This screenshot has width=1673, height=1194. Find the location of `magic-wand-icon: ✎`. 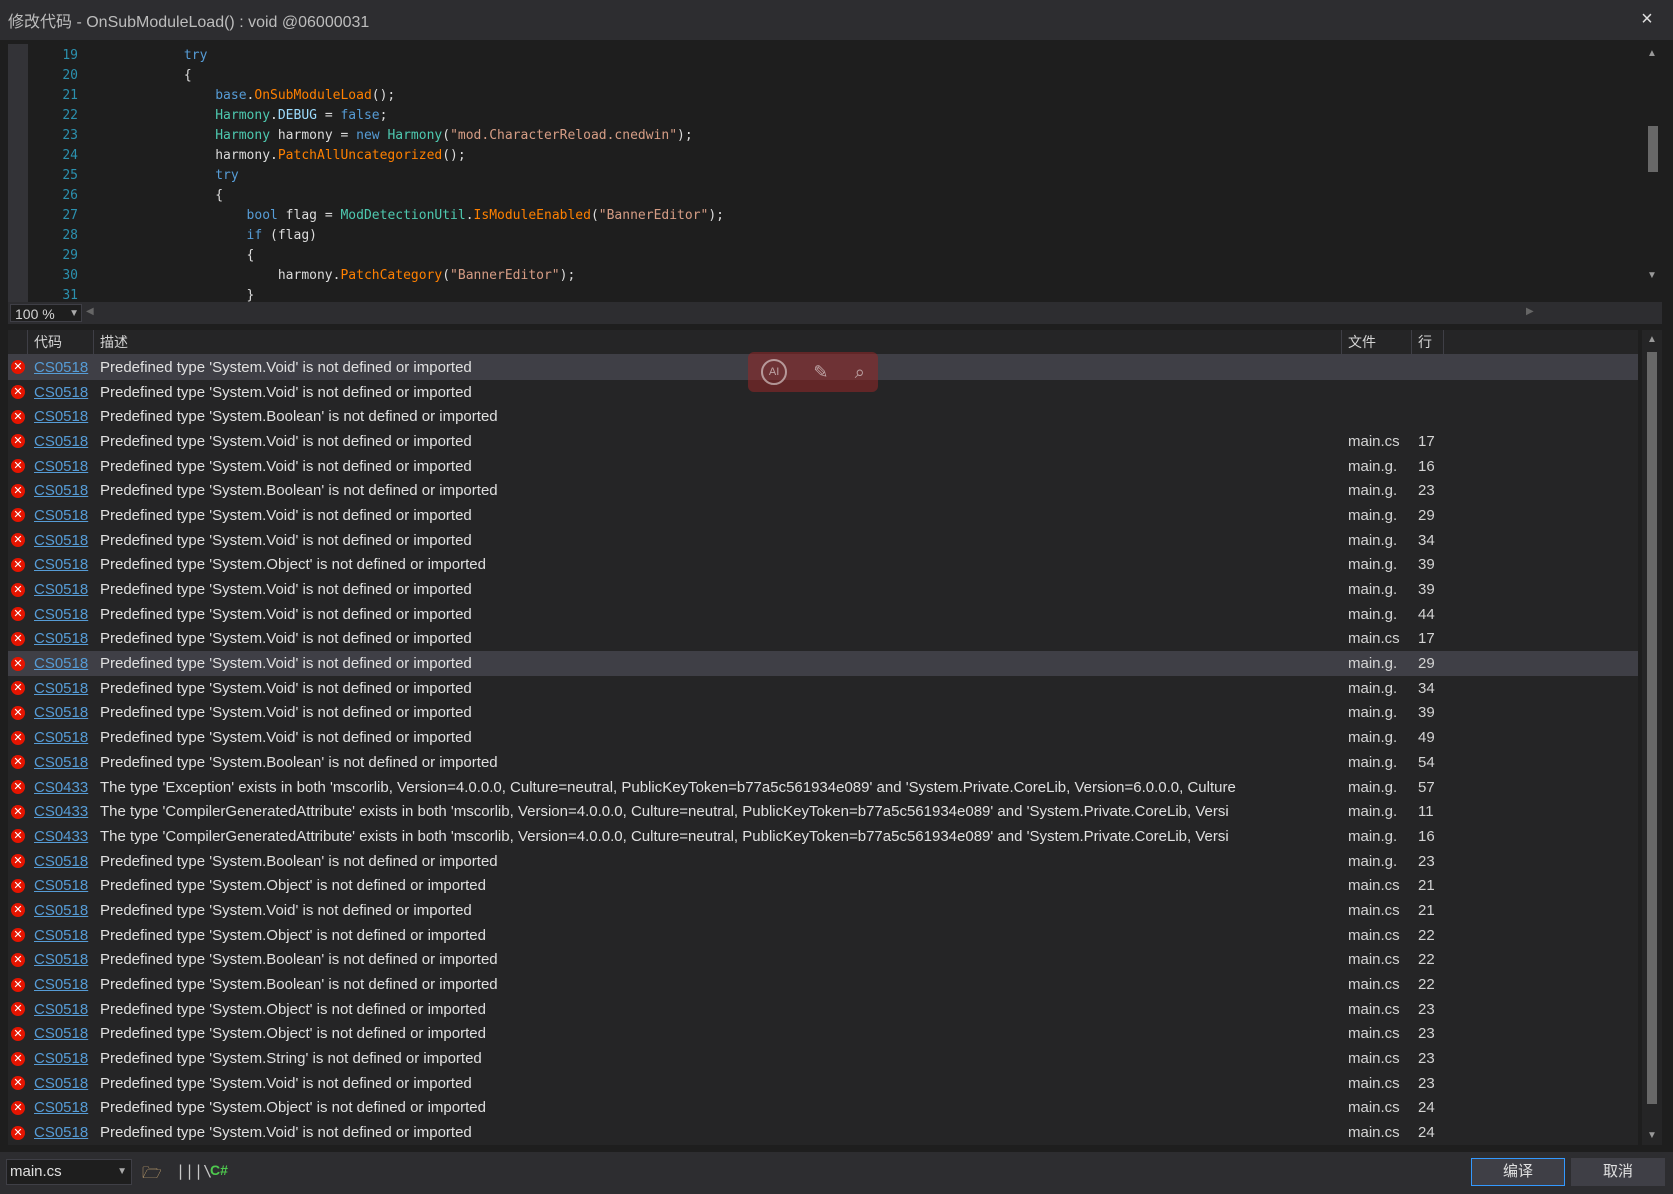

magic-wand-icon: ✎ is located at coordinates (820, 372).